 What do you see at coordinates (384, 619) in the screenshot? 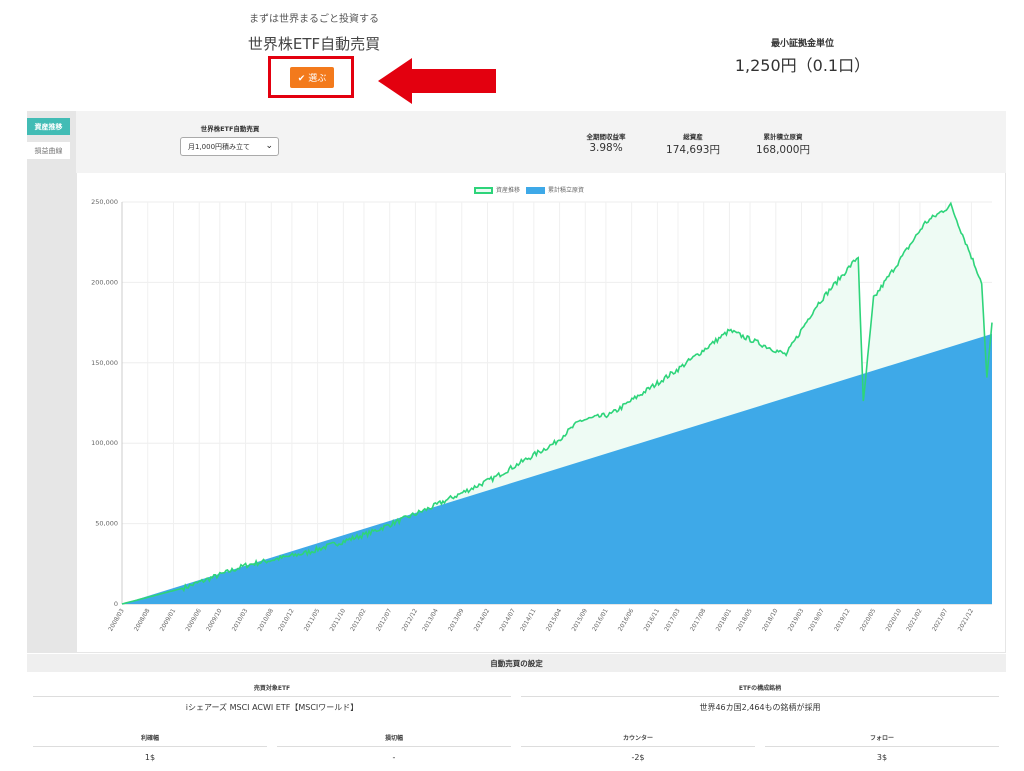
I see `x-tick-label: 2012/07` at bounding box center [384, 619].